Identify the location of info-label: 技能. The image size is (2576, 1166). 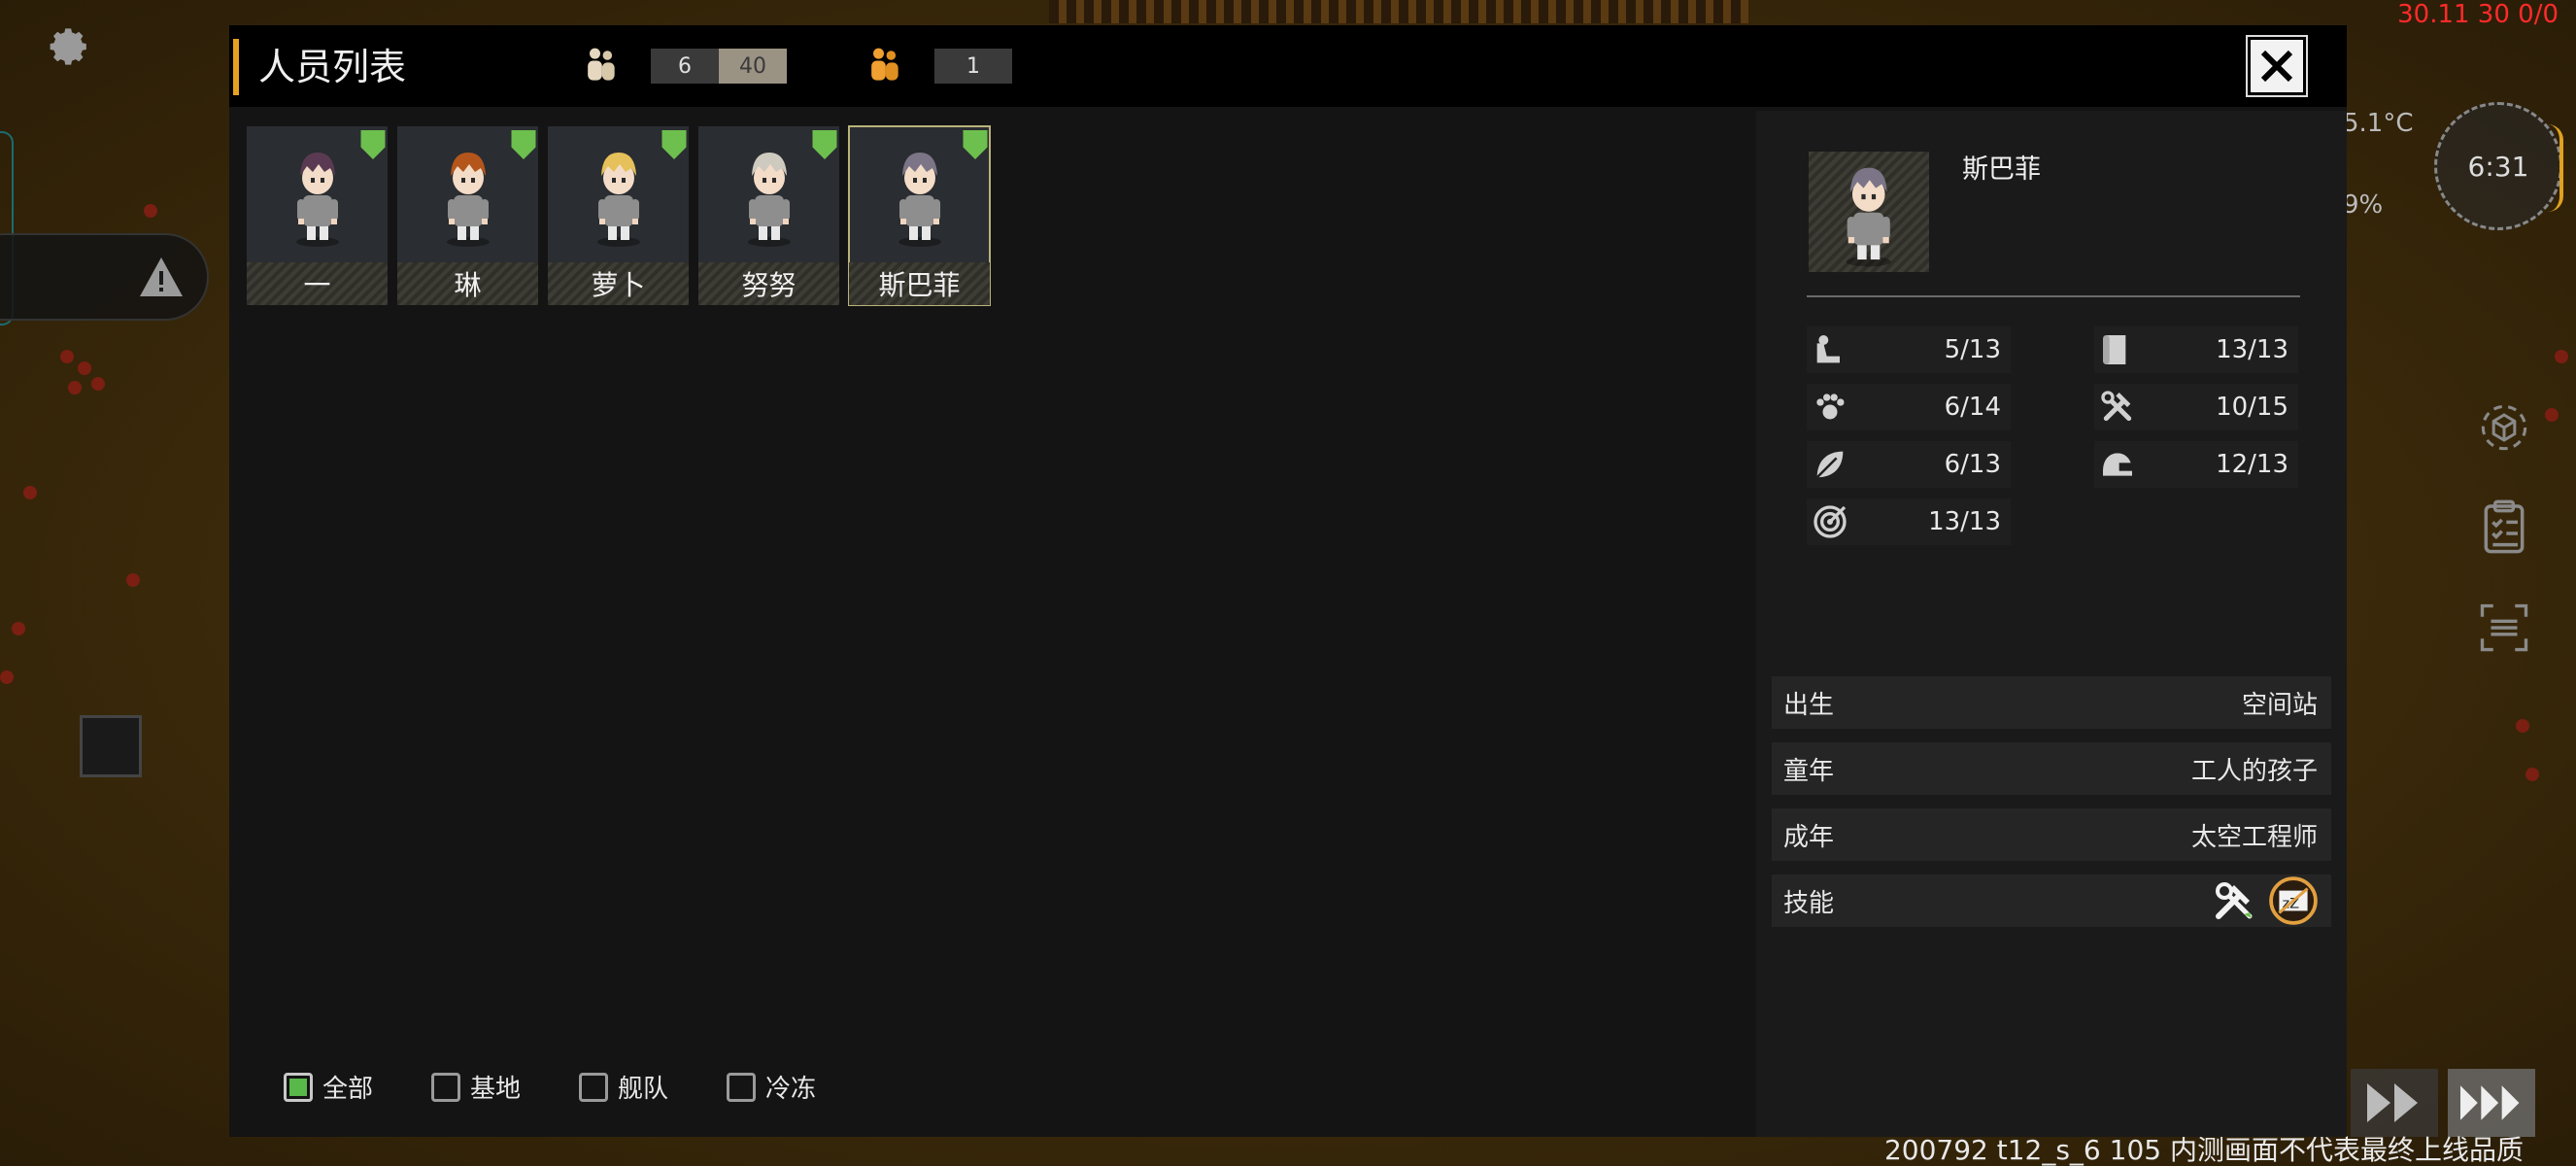
(1809, 903).